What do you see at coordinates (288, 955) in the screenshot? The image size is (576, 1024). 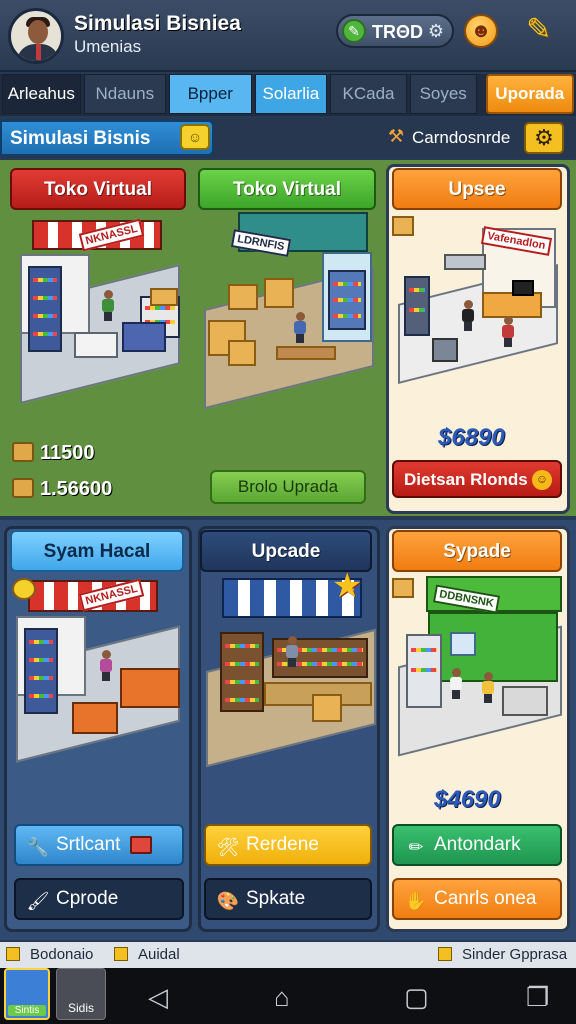 I see `footer-bar: Bodonaio Auidal Sinder Gpprasa` at bounding box center [288, 955].